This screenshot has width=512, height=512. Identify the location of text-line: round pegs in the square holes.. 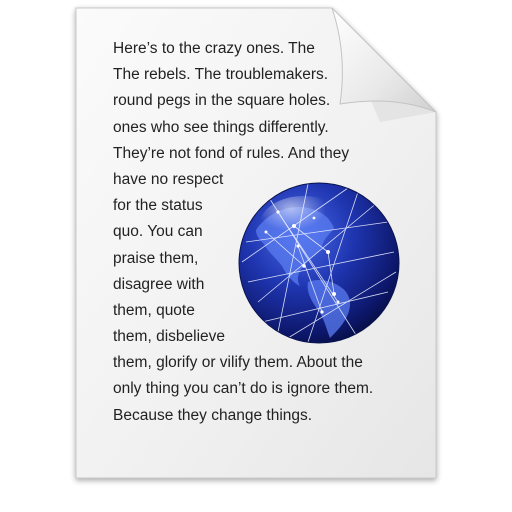
(222, 101).